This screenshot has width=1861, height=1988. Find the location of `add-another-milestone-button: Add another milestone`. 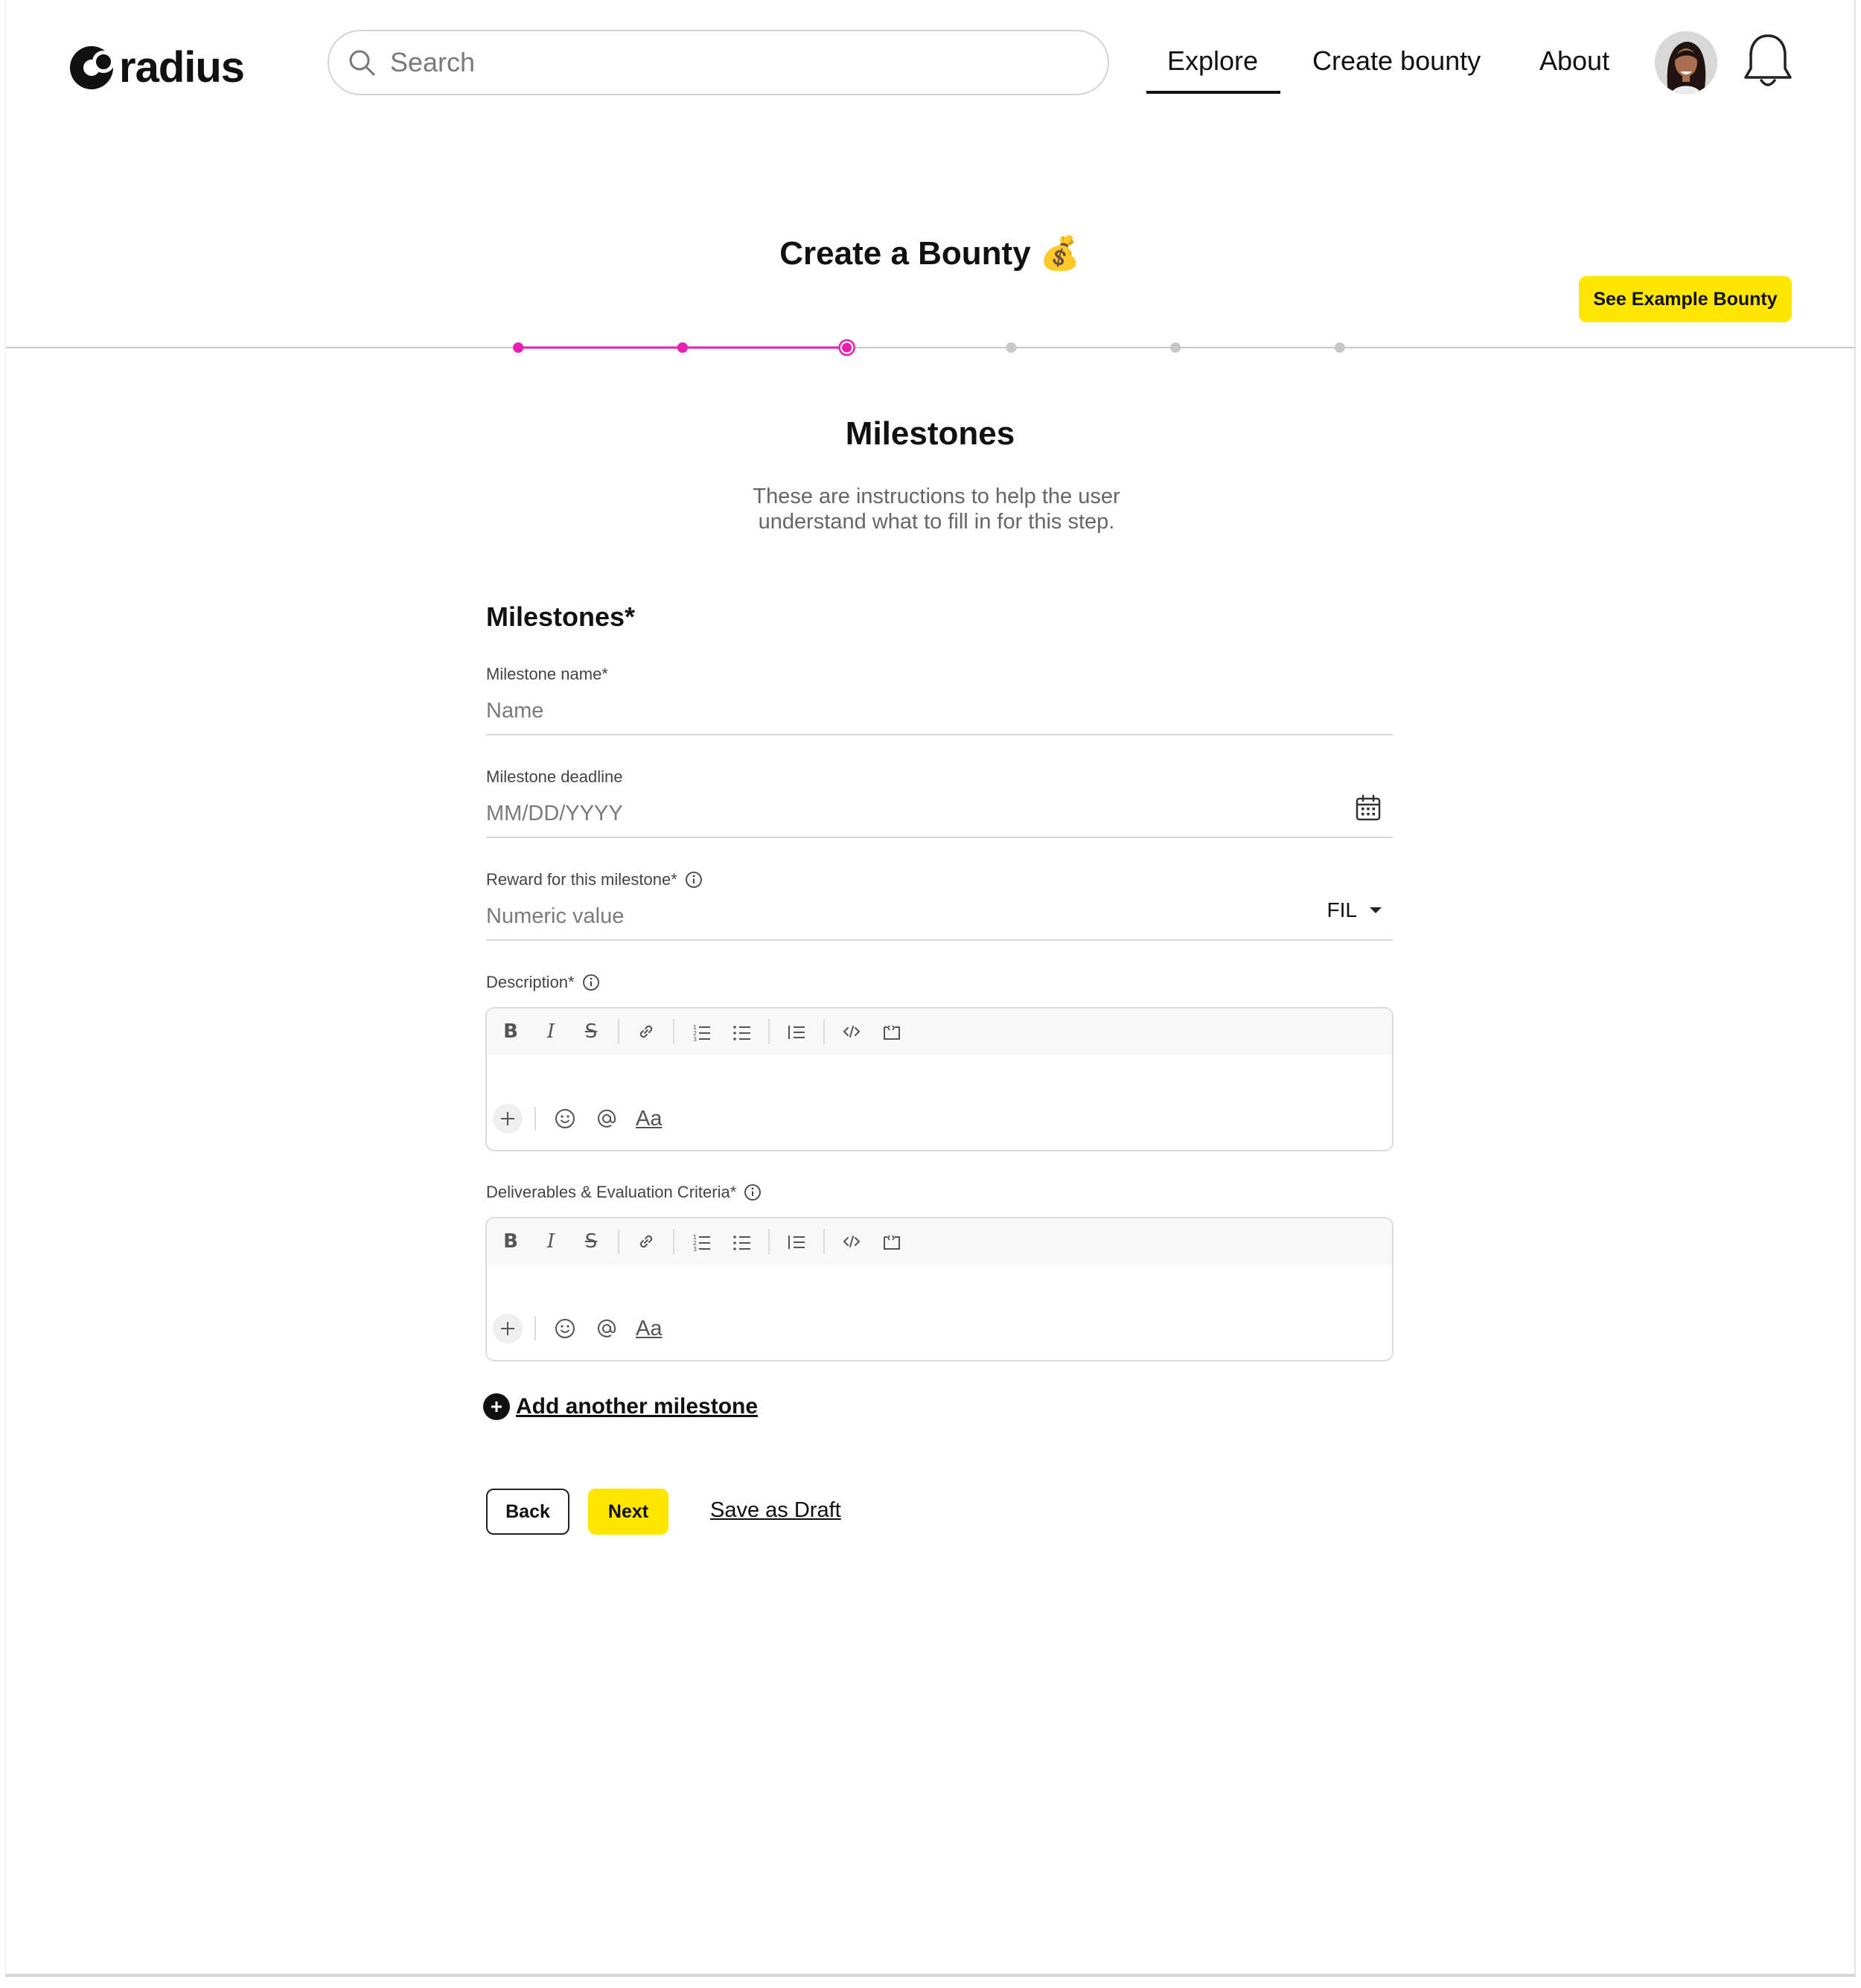

add-another-milestone-button: Add another milestone is located at coordinates (620, 1406).